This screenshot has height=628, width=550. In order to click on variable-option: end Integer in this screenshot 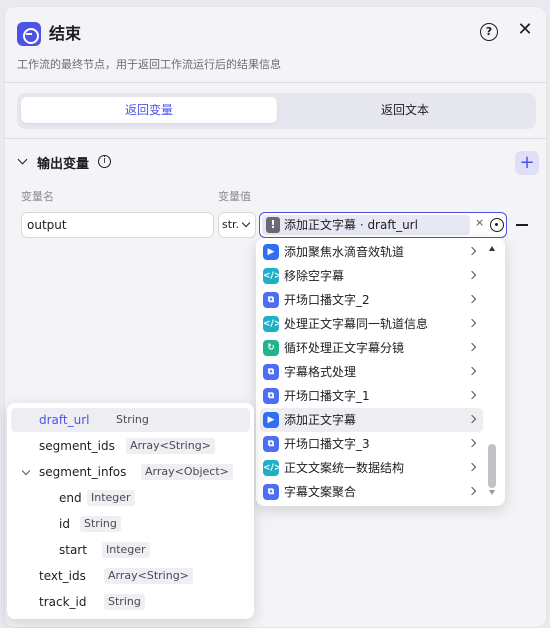, I will do `click(130, 498)`.